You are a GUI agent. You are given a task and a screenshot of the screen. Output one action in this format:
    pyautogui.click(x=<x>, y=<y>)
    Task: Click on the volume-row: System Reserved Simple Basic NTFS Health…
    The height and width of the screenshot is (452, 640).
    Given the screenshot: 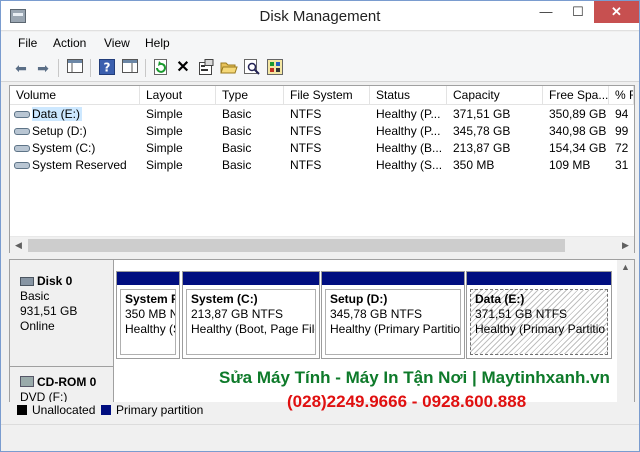 What is the action you would take?
    pyautogui.click(x=322, y=165)
    